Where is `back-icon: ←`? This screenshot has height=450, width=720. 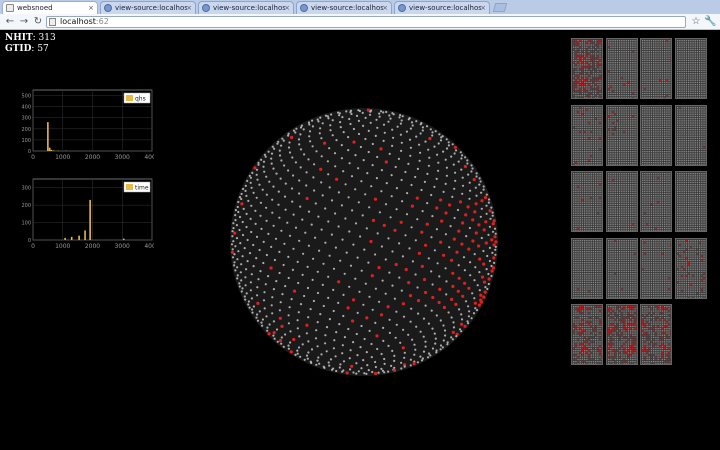 back-icon: ← is located at coordinates (10, 22).